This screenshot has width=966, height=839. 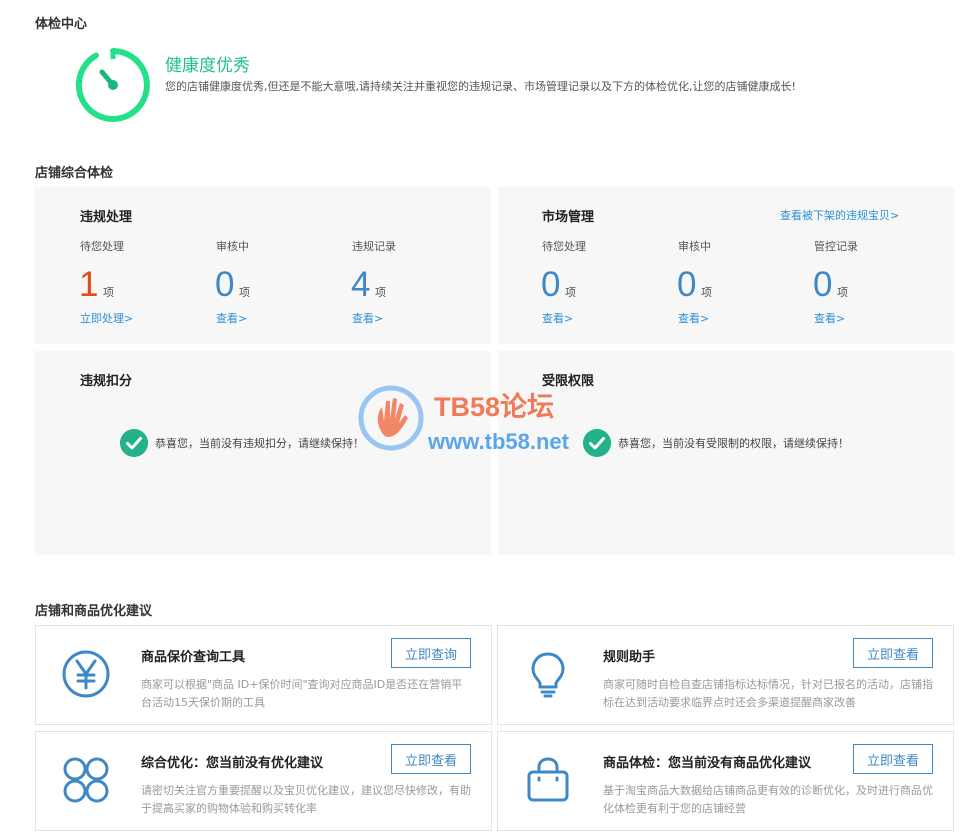 What do you see at coordinates (106, 217) in the screenshot?
I see `violations-title: 违规处理` at bounding box center [106, 217].